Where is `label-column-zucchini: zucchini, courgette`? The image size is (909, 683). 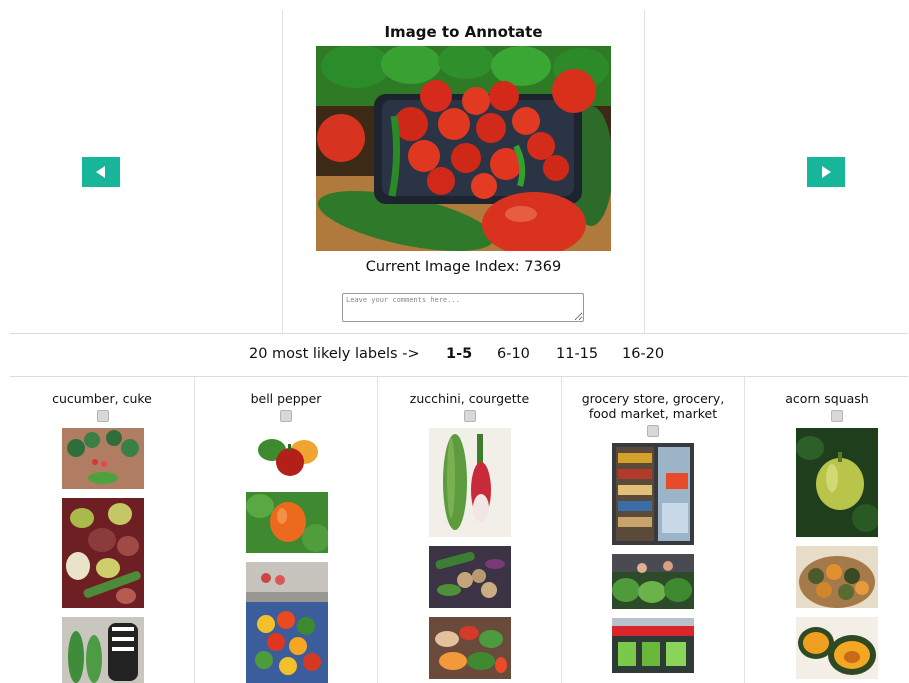 label-column-zucchini: zucchini, courgette is located at coordinates (469, 530).